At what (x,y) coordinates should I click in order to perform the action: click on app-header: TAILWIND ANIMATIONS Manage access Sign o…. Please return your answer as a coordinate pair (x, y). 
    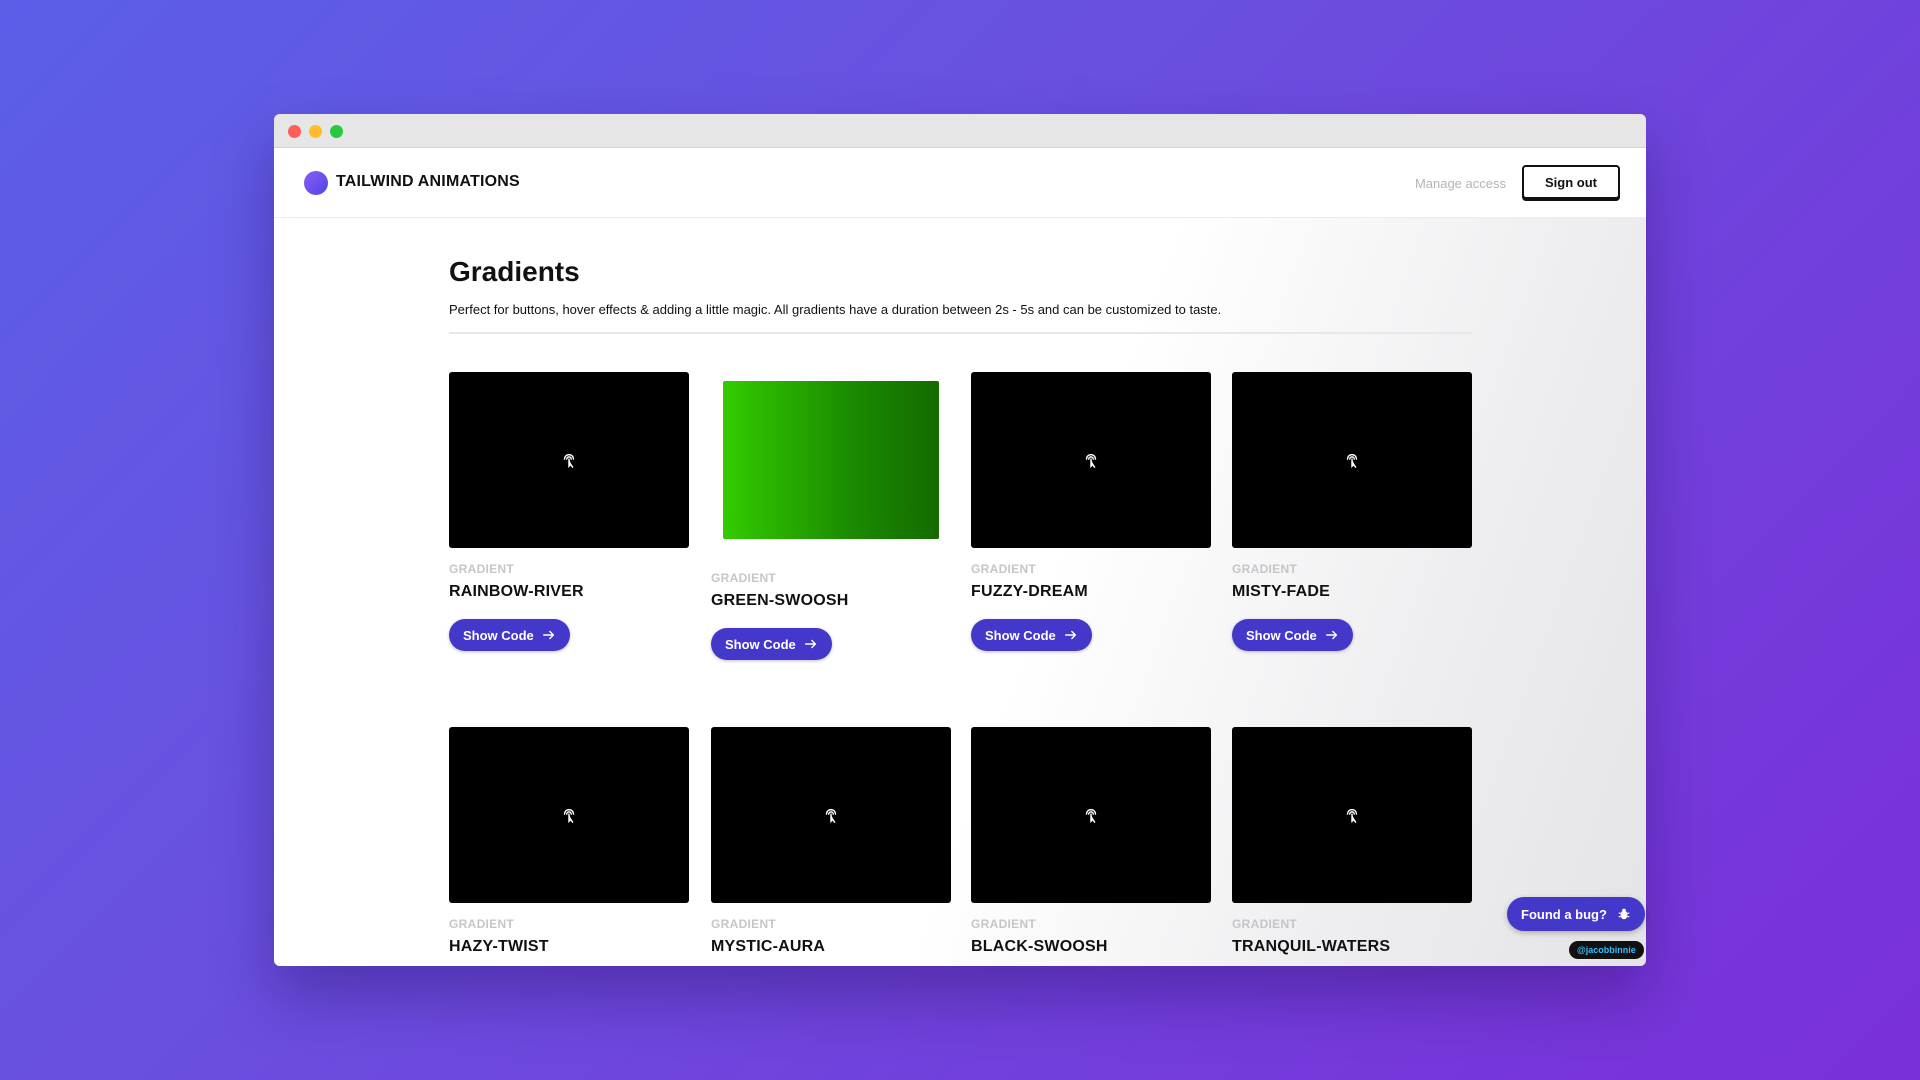
    Looking at the image, I should click on (960, 183).